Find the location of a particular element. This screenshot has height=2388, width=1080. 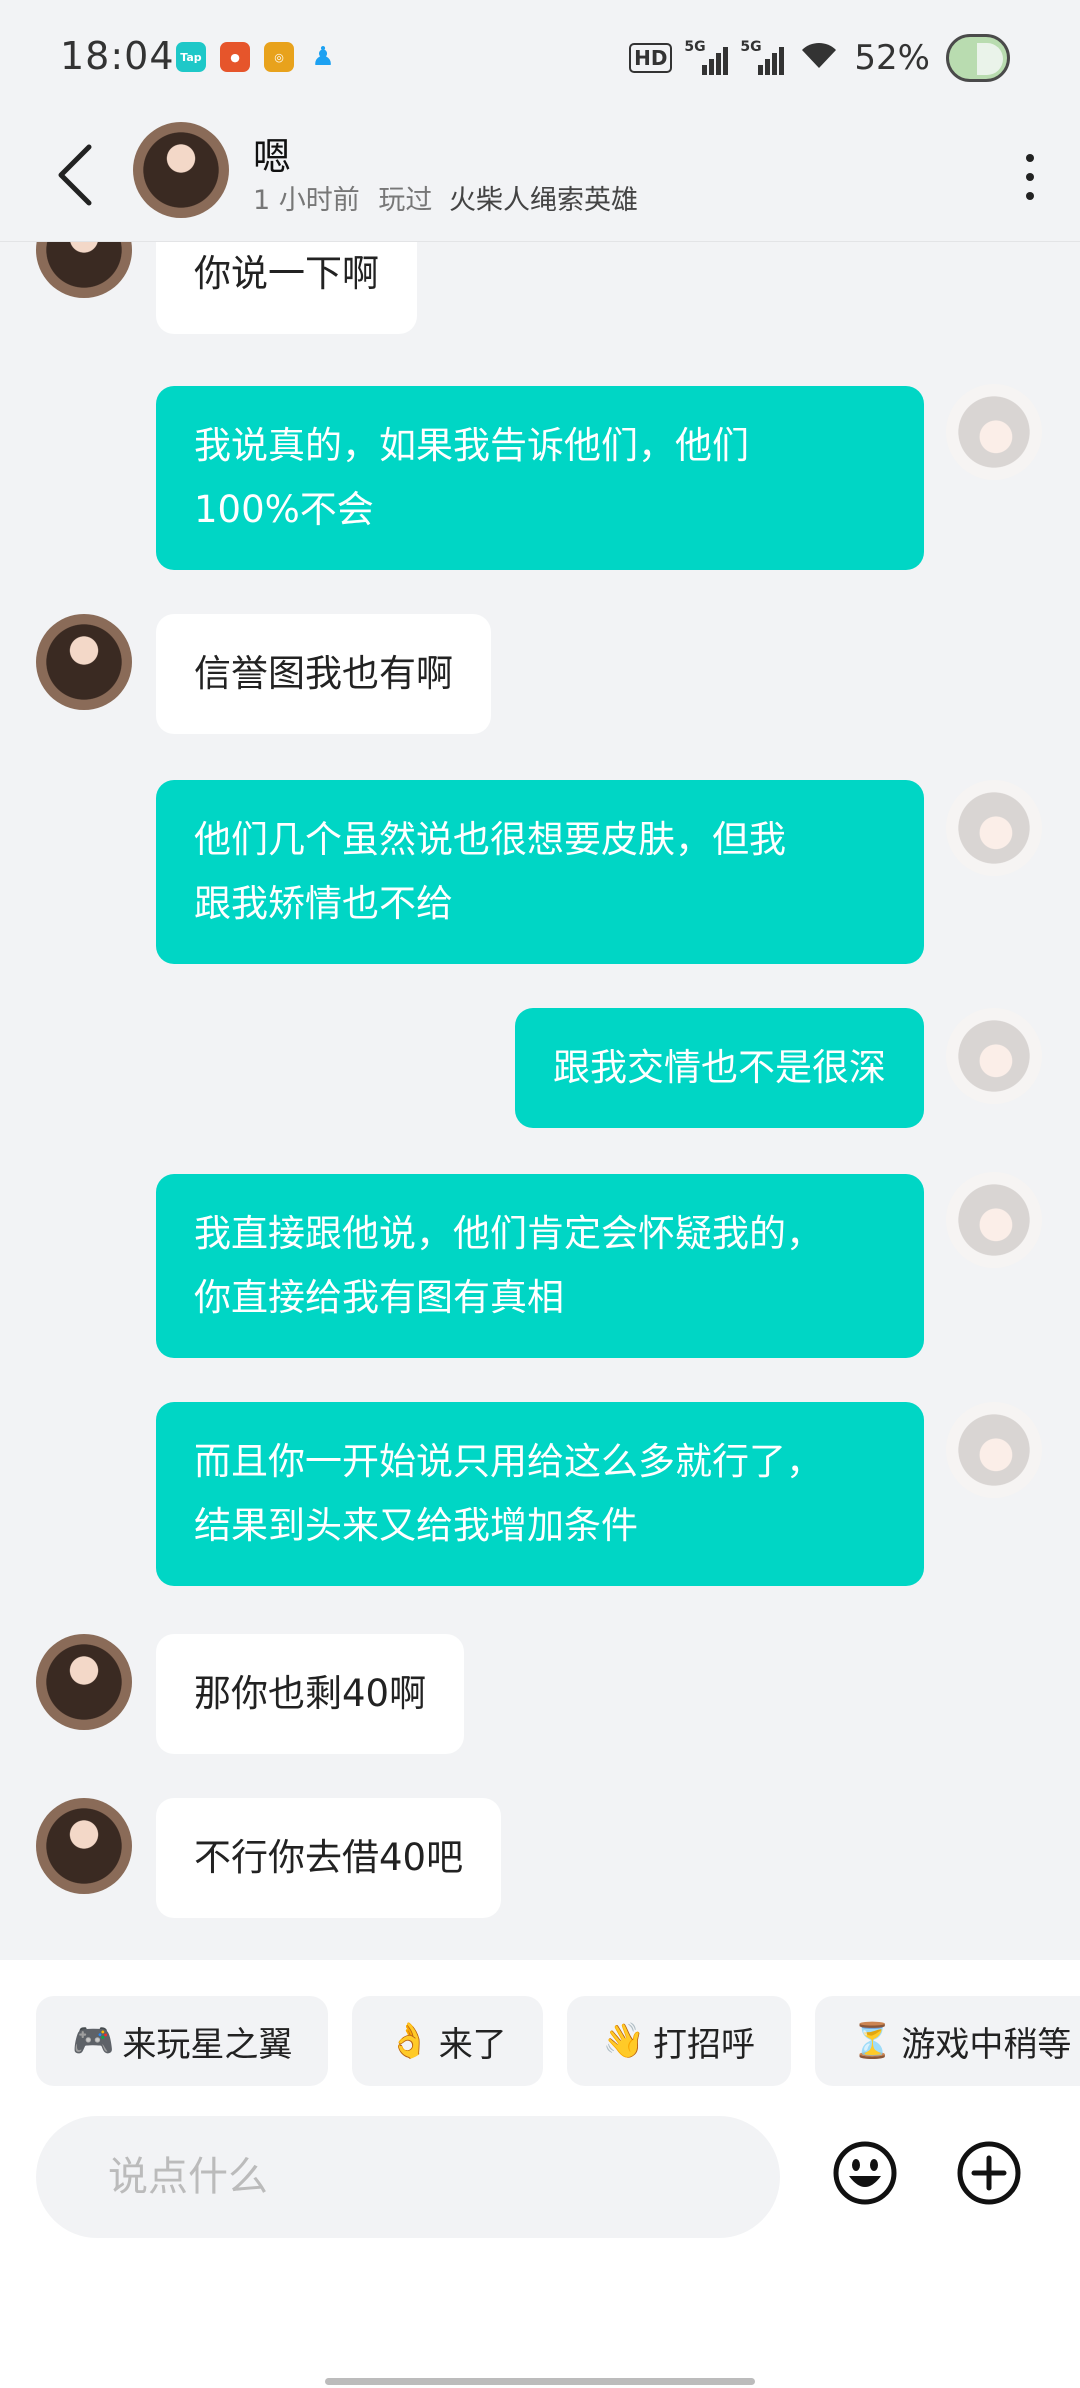

message-text: 跟我交情也不是很深 is located at coordinates (719, 1067).